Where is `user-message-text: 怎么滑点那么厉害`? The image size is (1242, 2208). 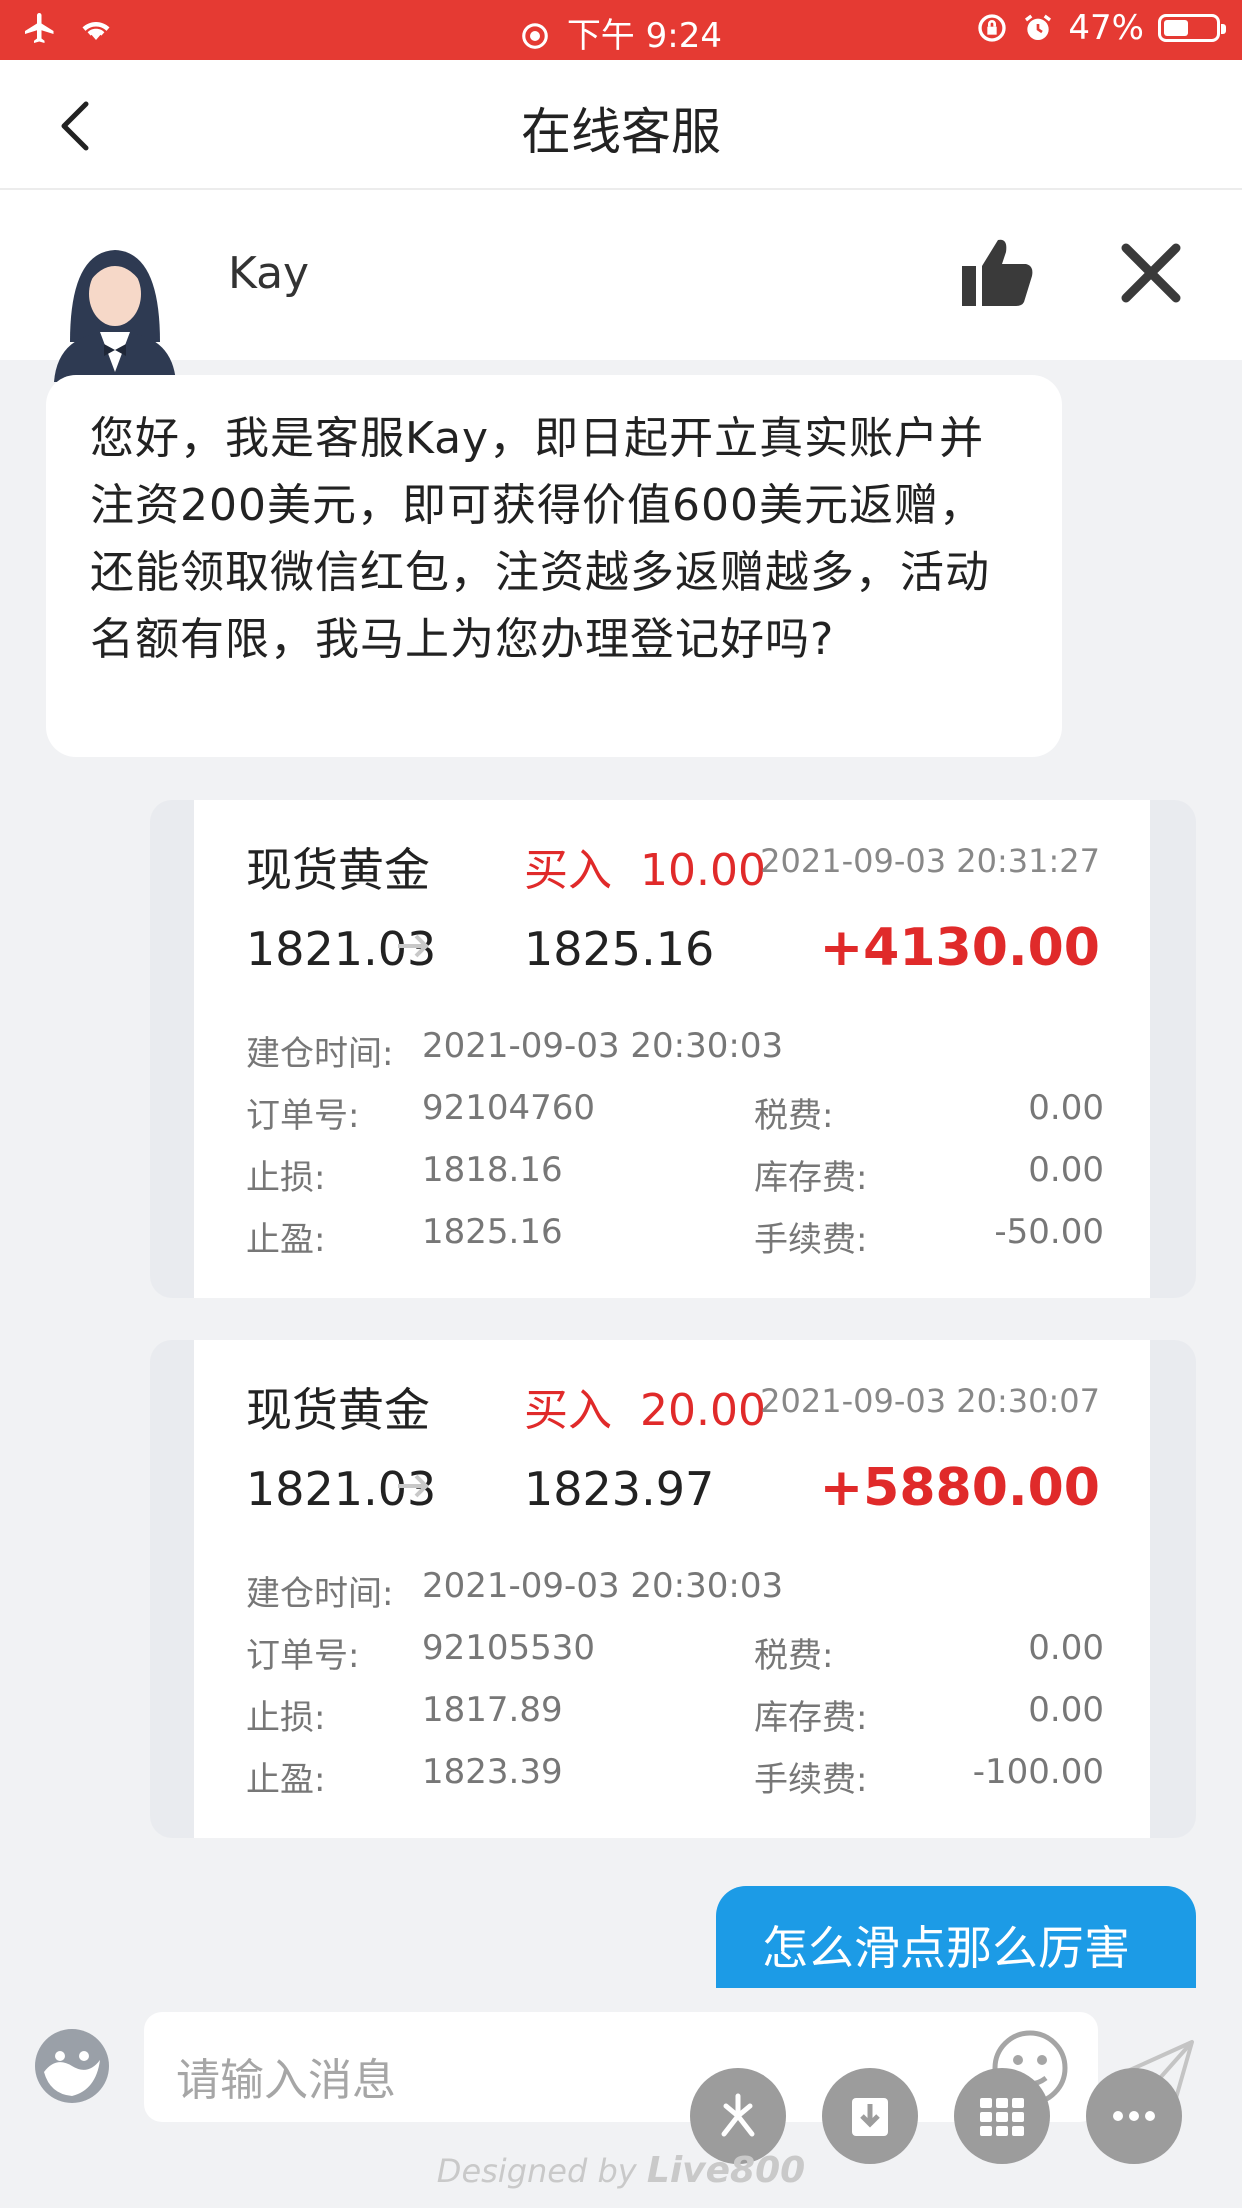
user-message-text: 怎么滑点那么厉害 is located at coordinates (946, 1948).